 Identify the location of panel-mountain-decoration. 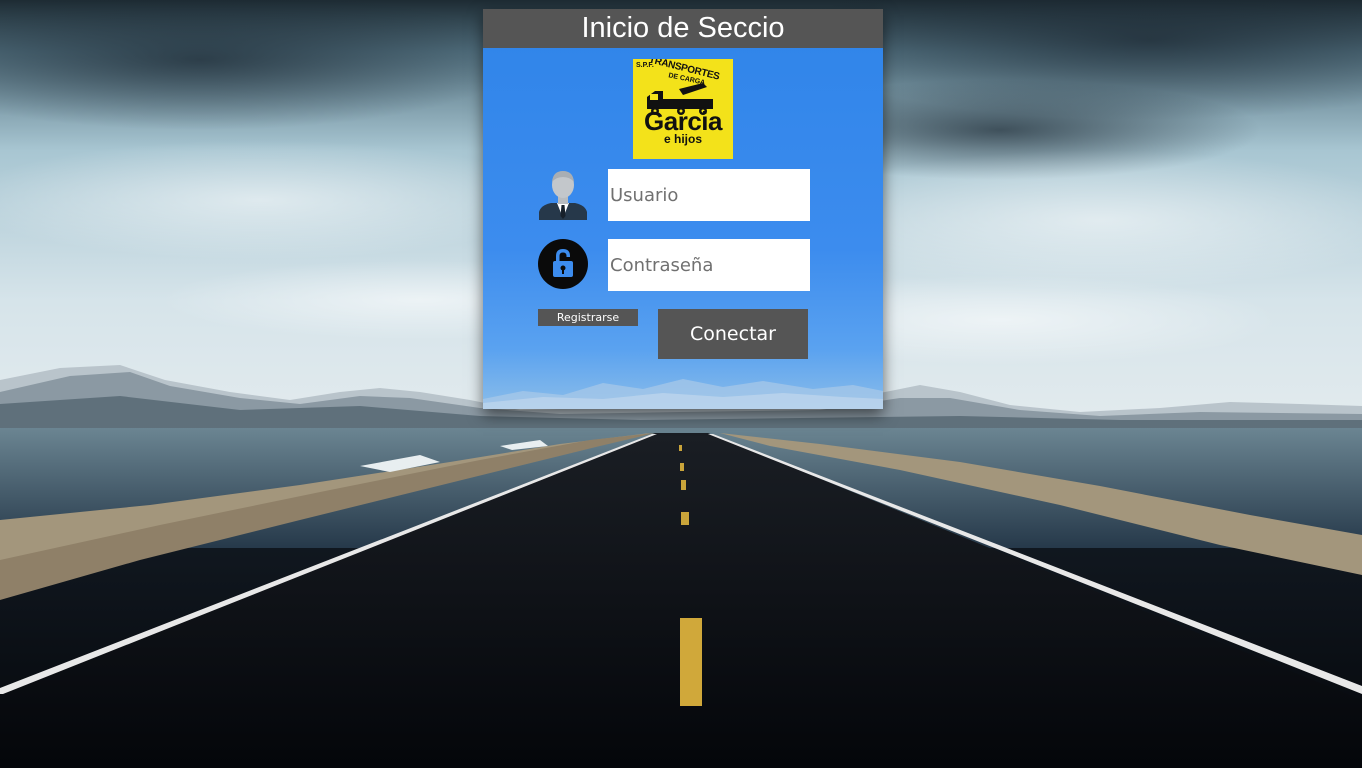
(683, 394).